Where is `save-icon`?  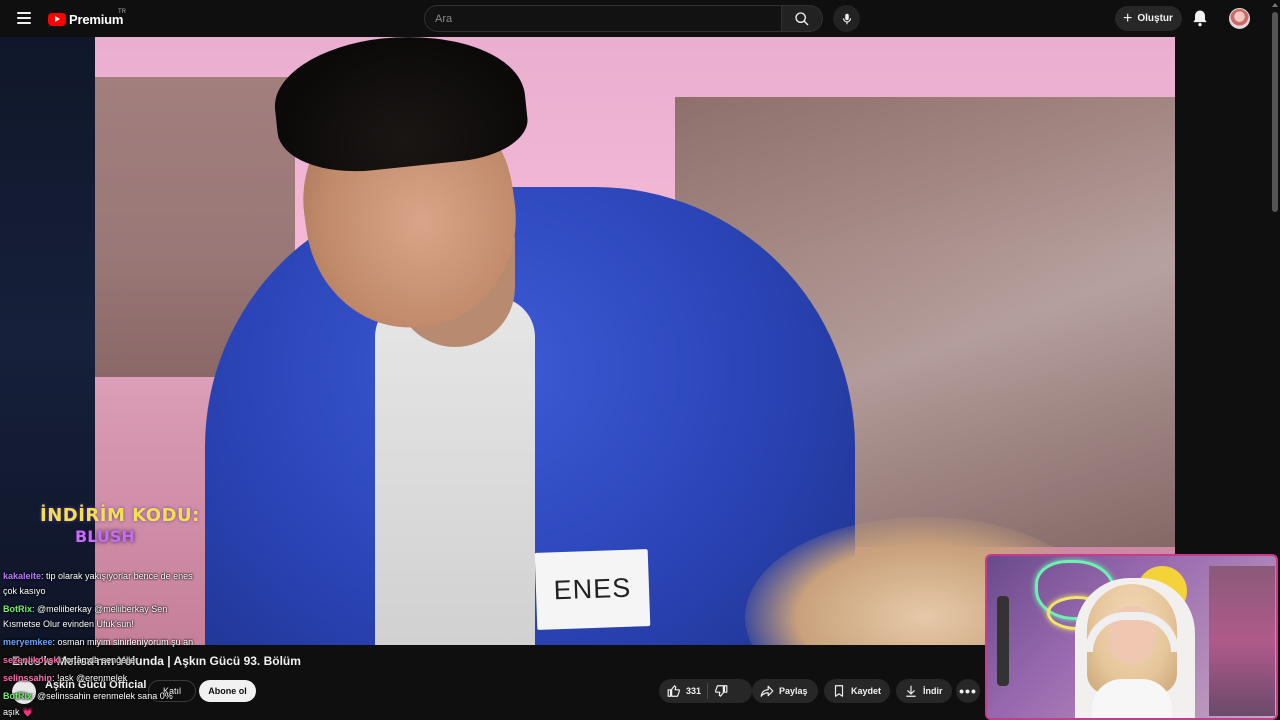
save-icon is located at coordinates (839, 691).